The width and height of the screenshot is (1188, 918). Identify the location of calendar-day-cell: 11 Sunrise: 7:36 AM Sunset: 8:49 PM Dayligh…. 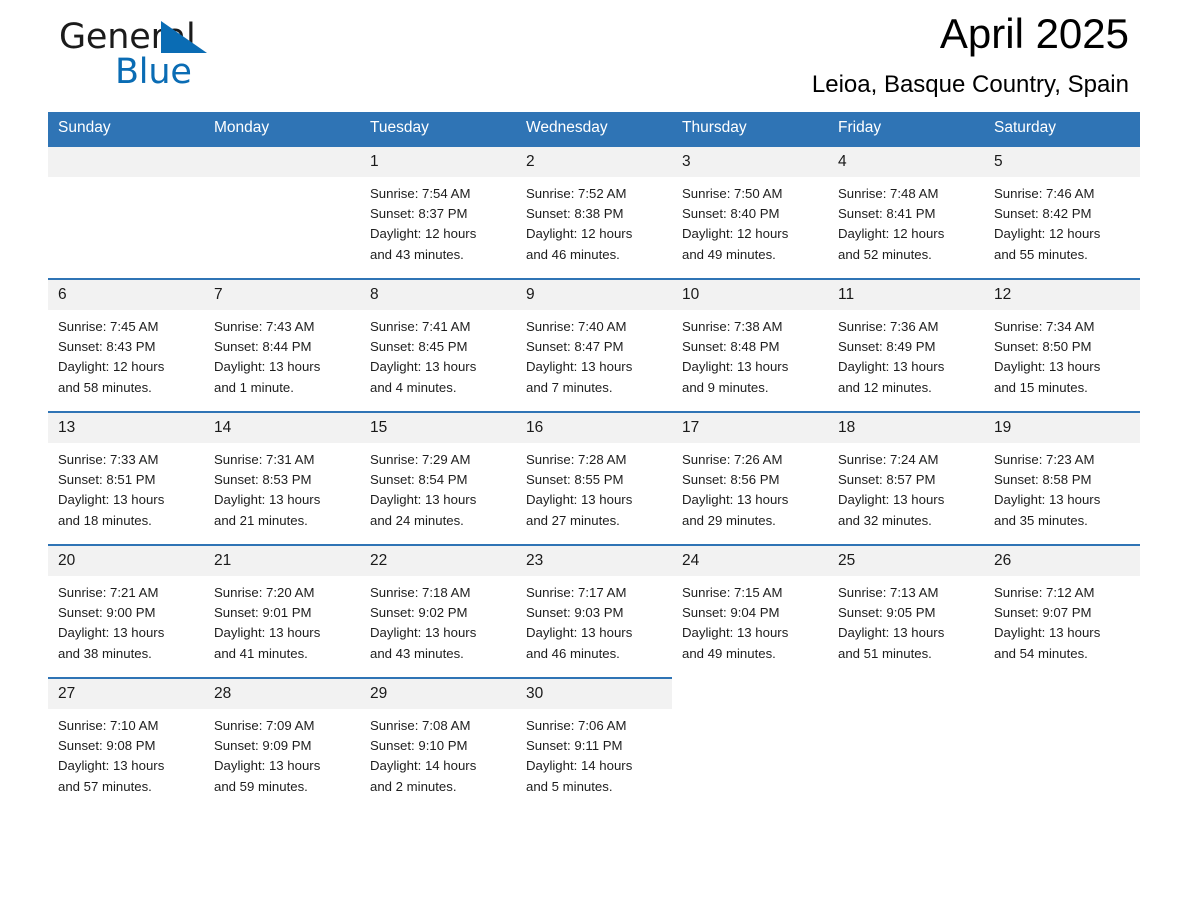
(906, 344).